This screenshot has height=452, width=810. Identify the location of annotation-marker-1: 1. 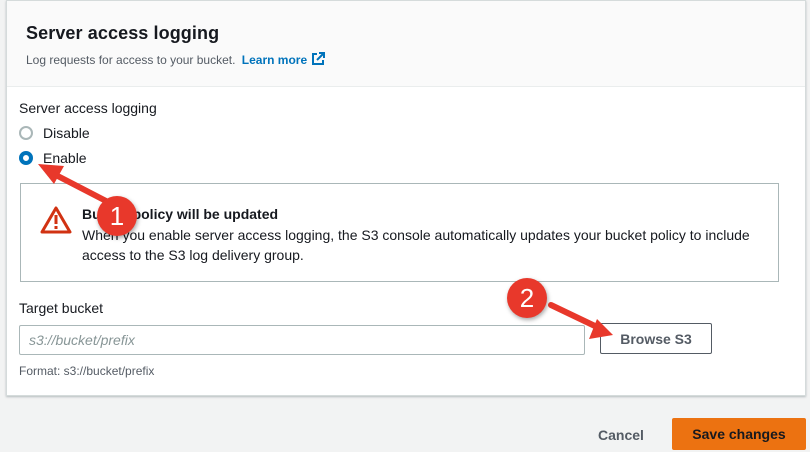
(117, 216).